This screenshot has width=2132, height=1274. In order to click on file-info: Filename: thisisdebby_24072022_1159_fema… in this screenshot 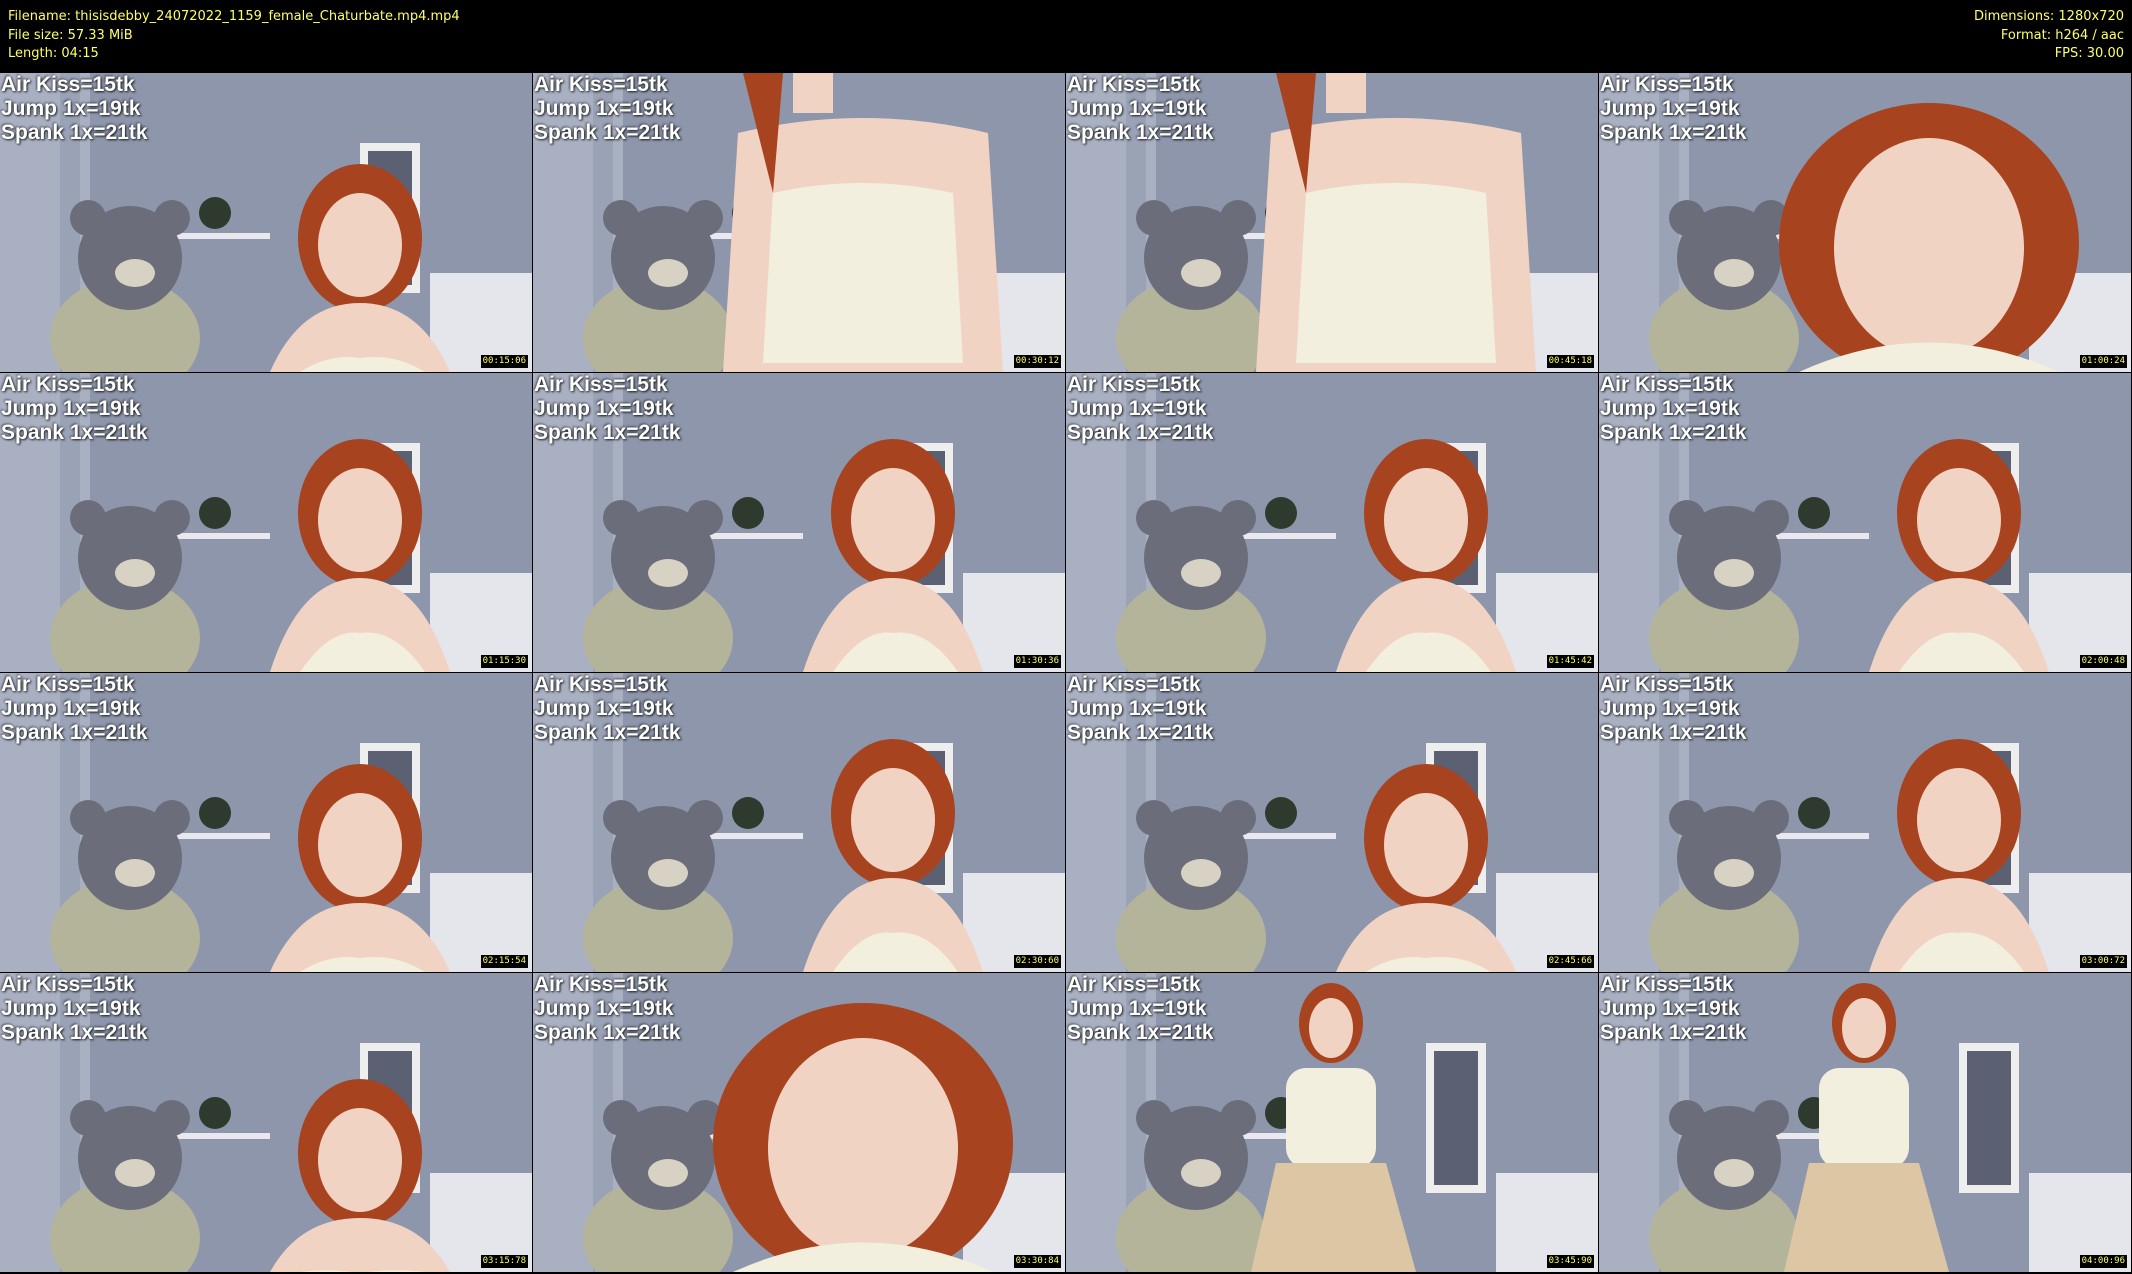, I will do `click(234, 36)`.